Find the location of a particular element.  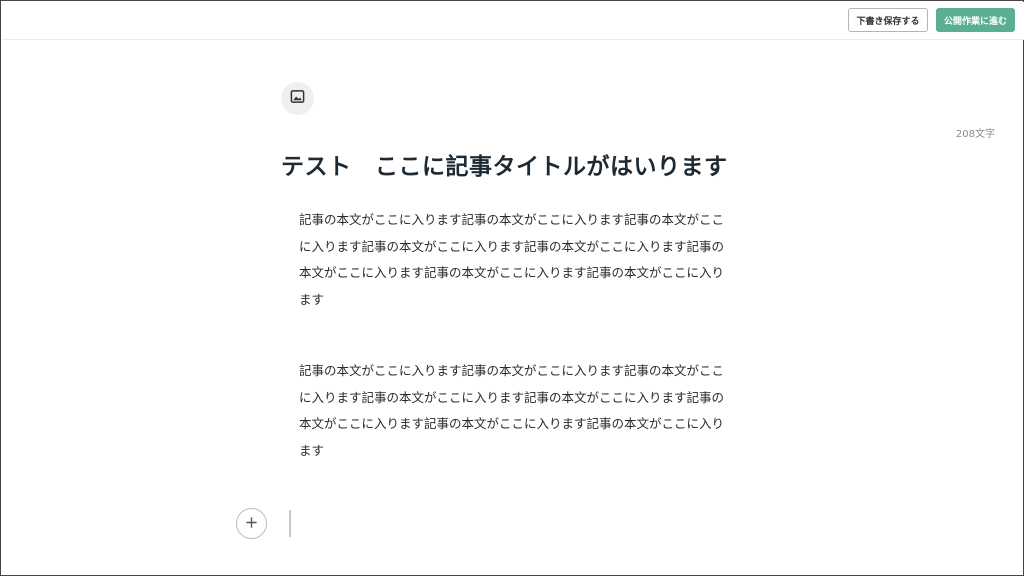

plus-icon is located at coordinates (251, 523).